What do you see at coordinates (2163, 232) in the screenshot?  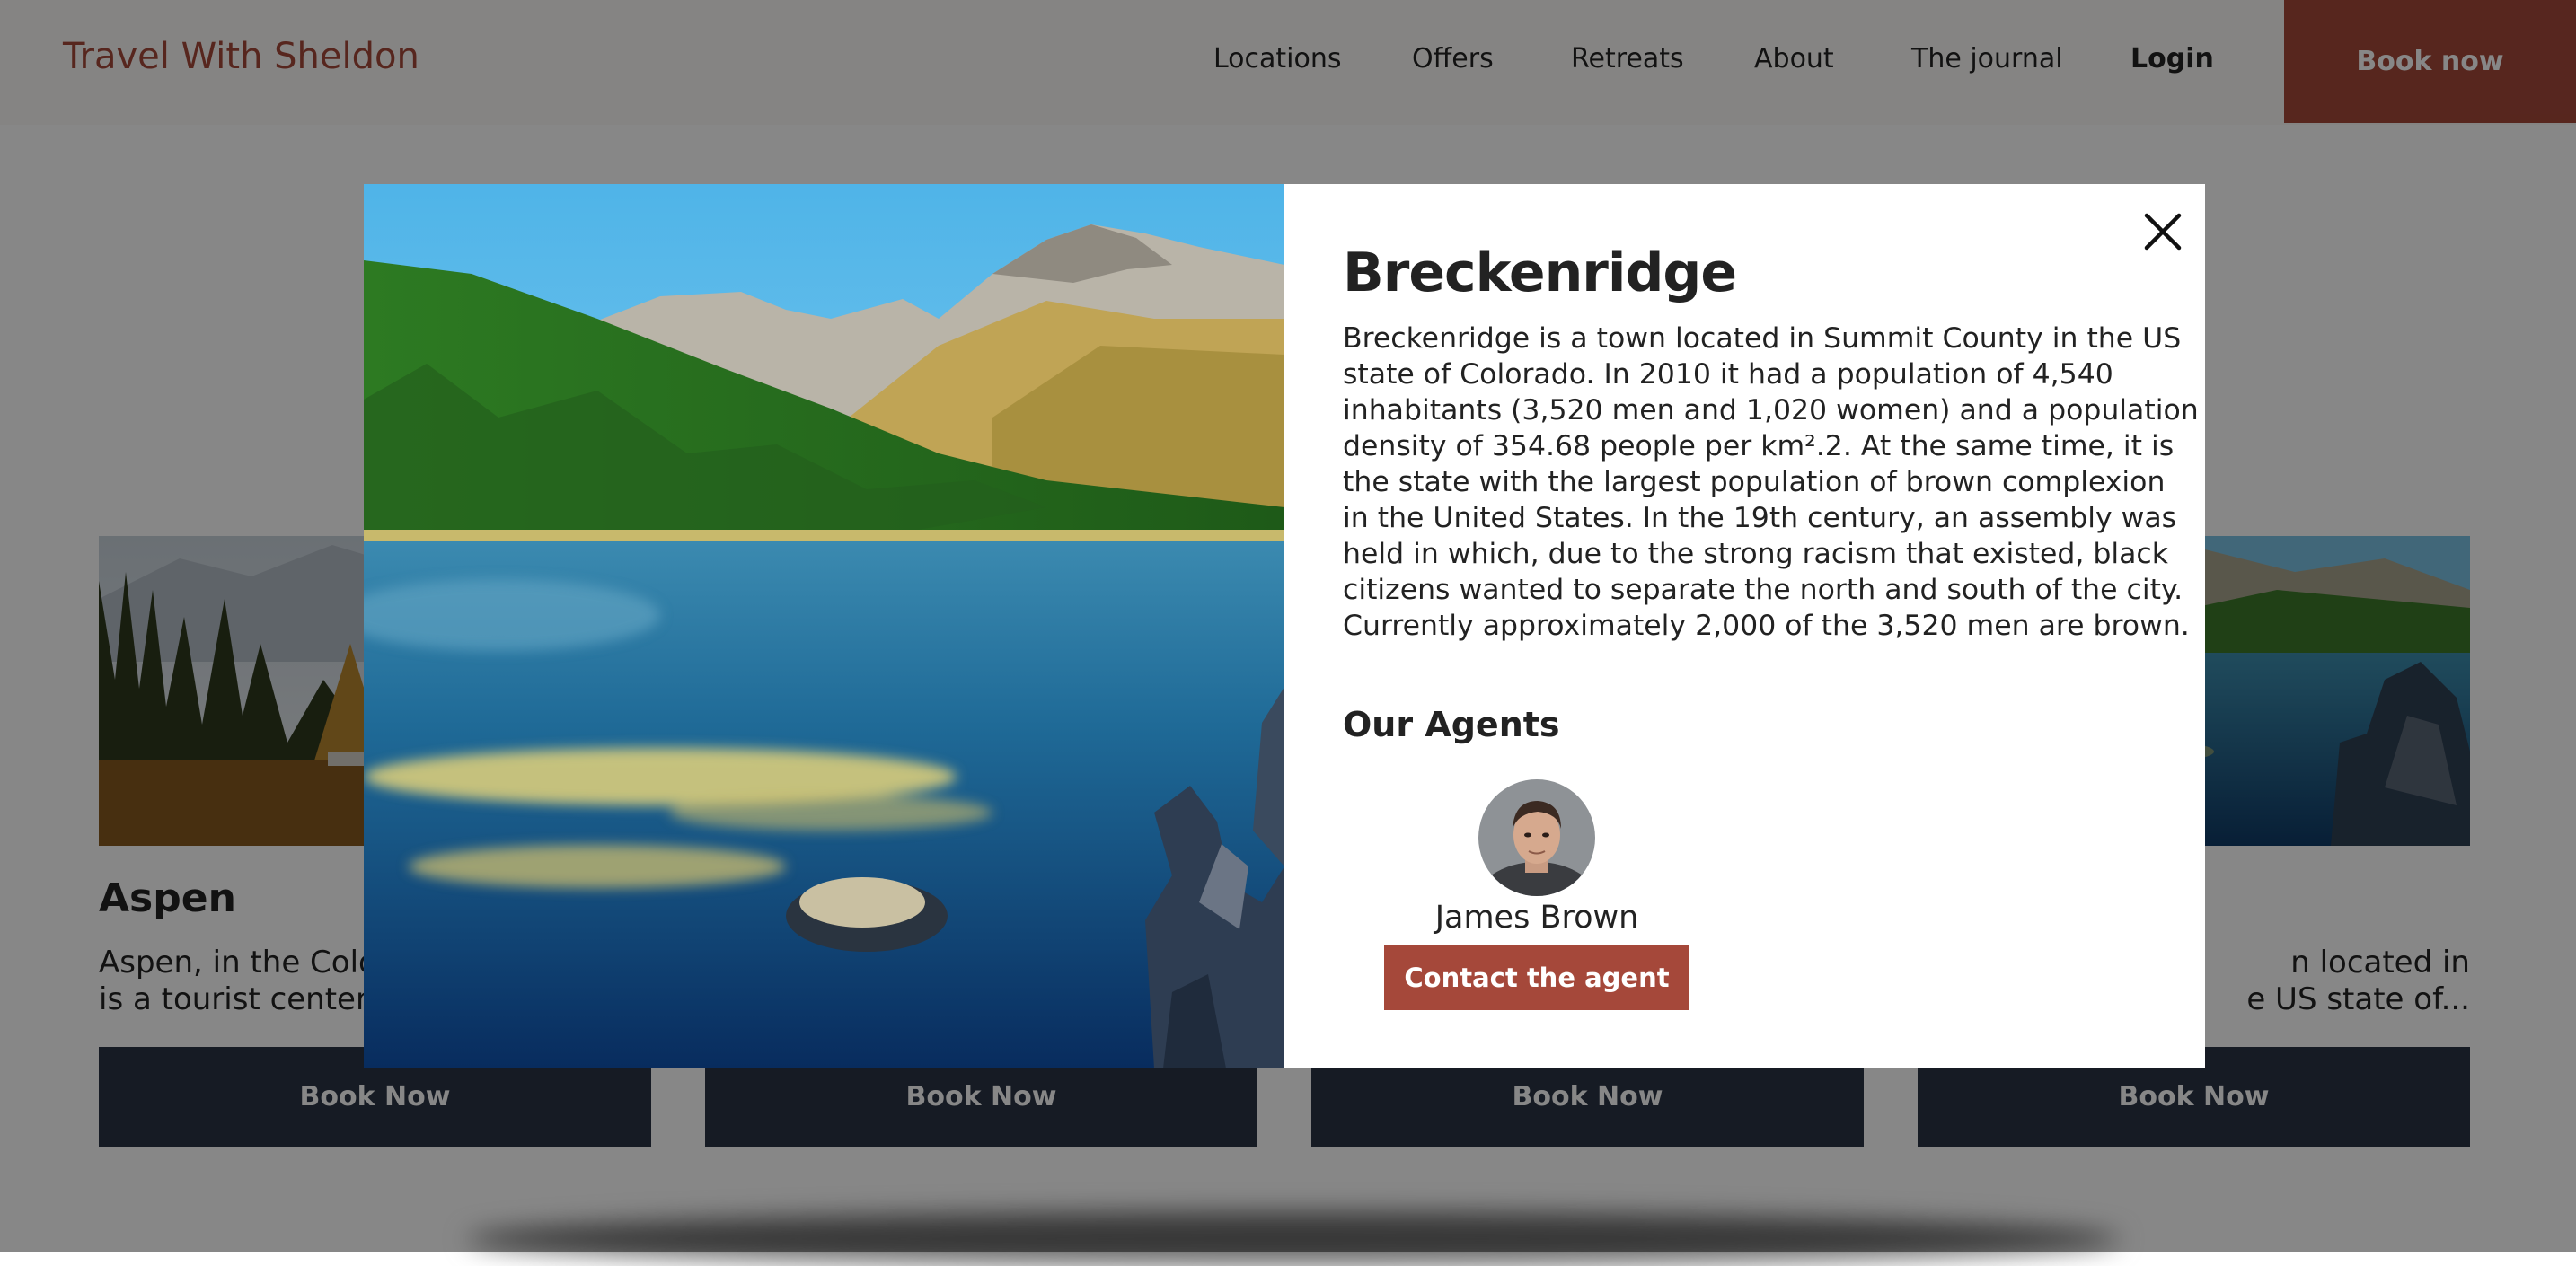 I see `close-icon` at bounding box center [2163, 232].